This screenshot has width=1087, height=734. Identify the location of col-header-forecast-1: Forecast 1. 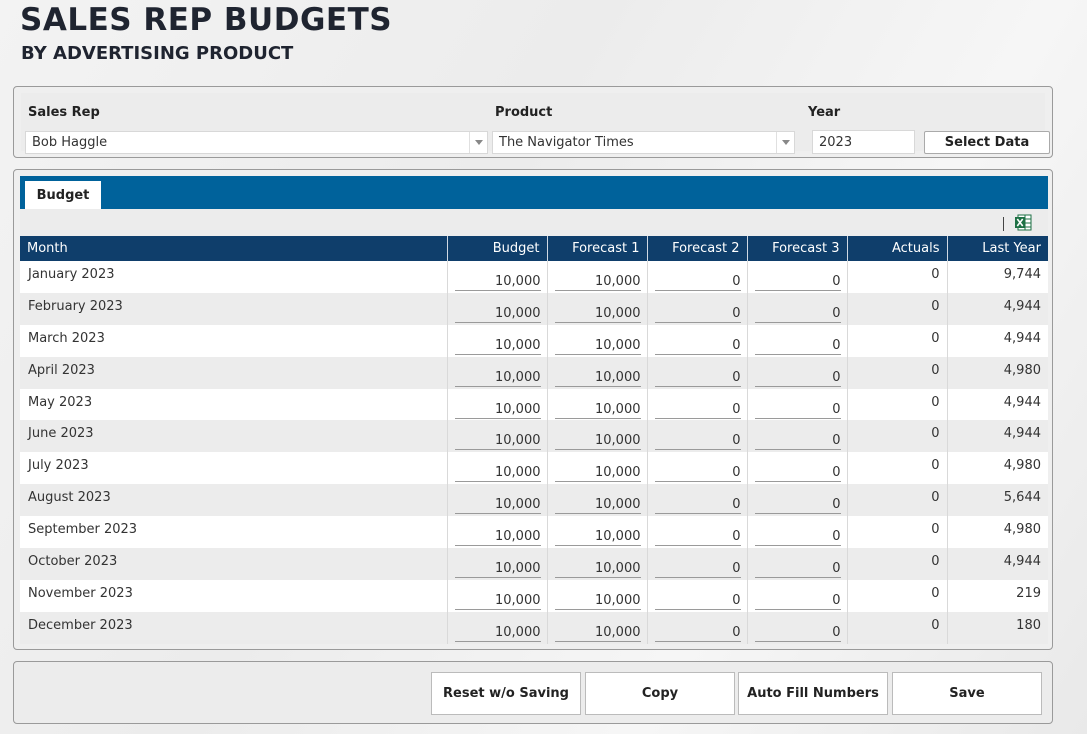
(597, 248).